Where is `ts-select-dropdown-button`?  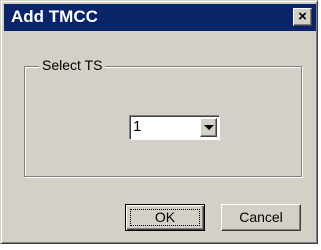 ts-select-dropdown-button is located at coordinates (208, 127).